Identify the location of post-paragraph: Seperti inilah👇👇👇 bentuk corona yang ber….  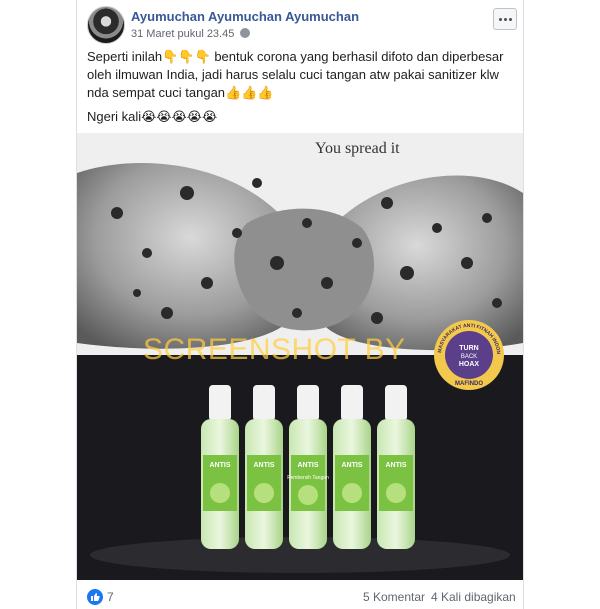
(295, 74).